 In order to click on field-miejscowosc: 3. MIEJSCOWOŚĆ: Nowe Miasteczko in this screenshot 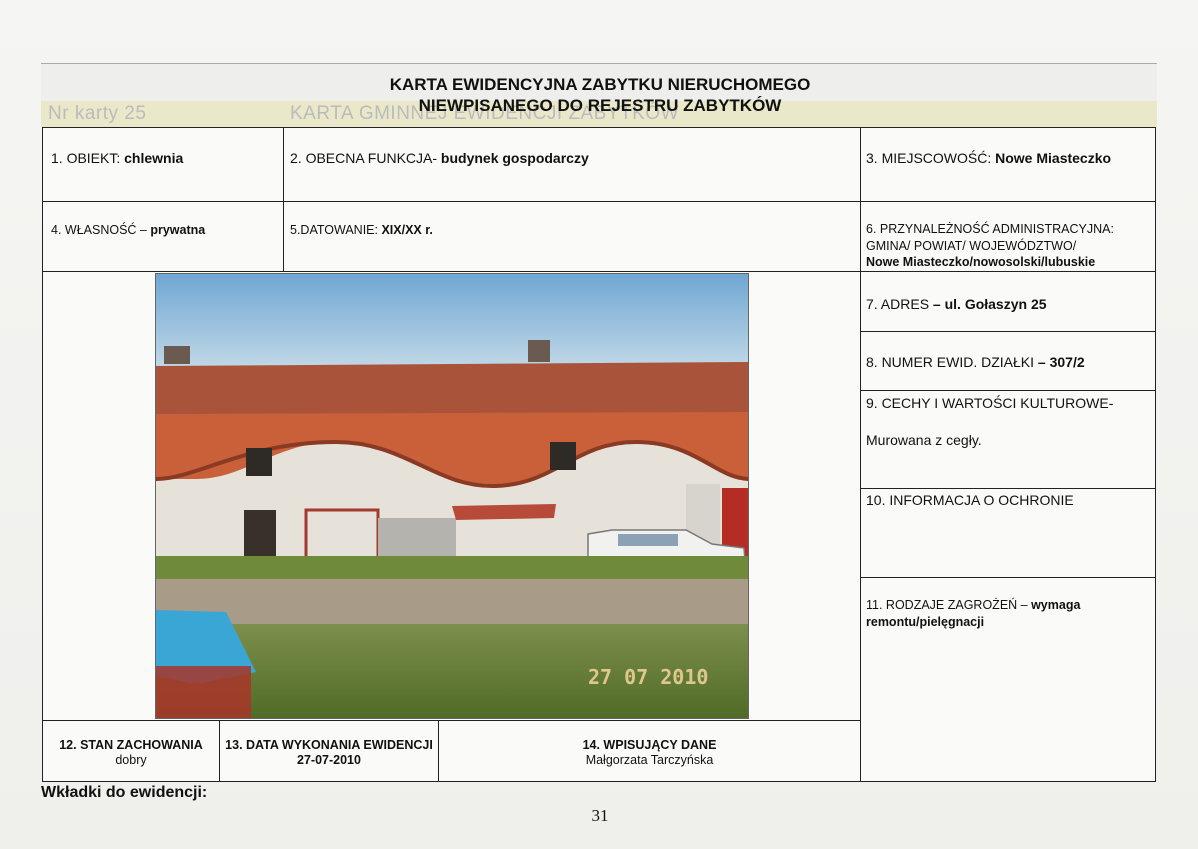, I will do `click(1008, 164)`.